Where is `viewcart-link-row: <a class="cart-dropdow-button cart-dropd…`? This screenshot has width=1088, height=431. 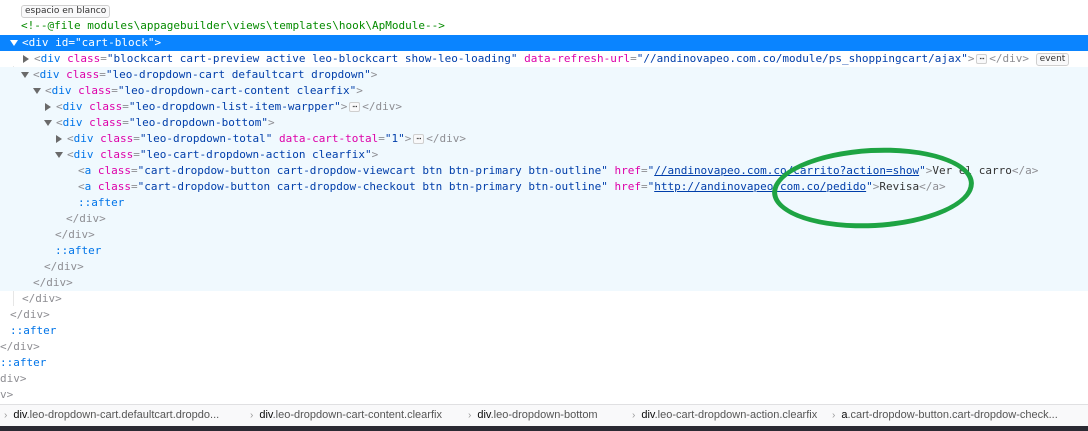 viewcart-link-row: <a class="cart-dropdow-button cart-dropd… is located at coordinates (544, 171).